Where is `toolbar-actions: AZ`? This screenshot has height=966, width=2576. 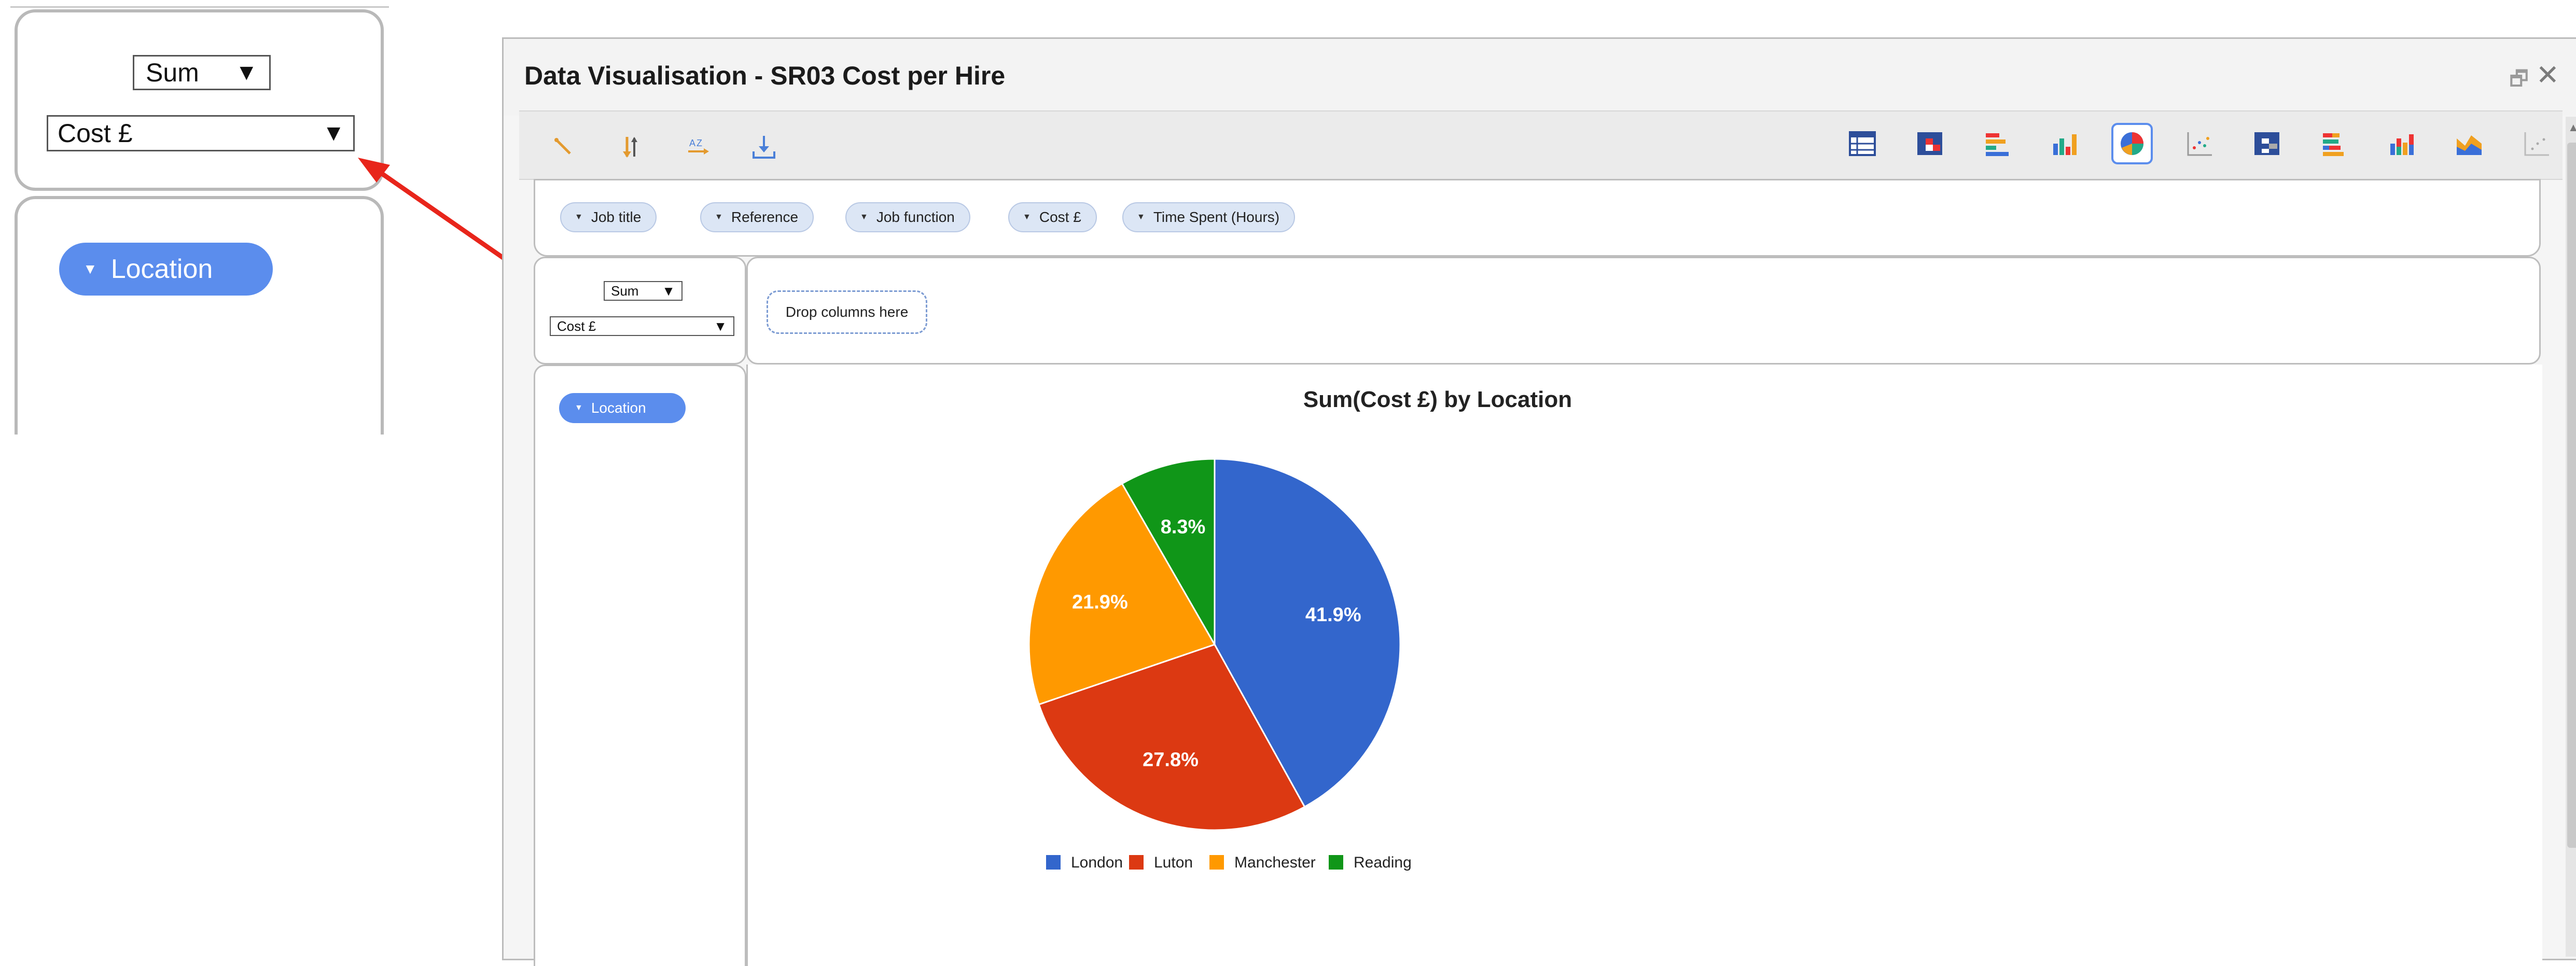
toolbar-actions: AZ is located at coordinates (664, 147).